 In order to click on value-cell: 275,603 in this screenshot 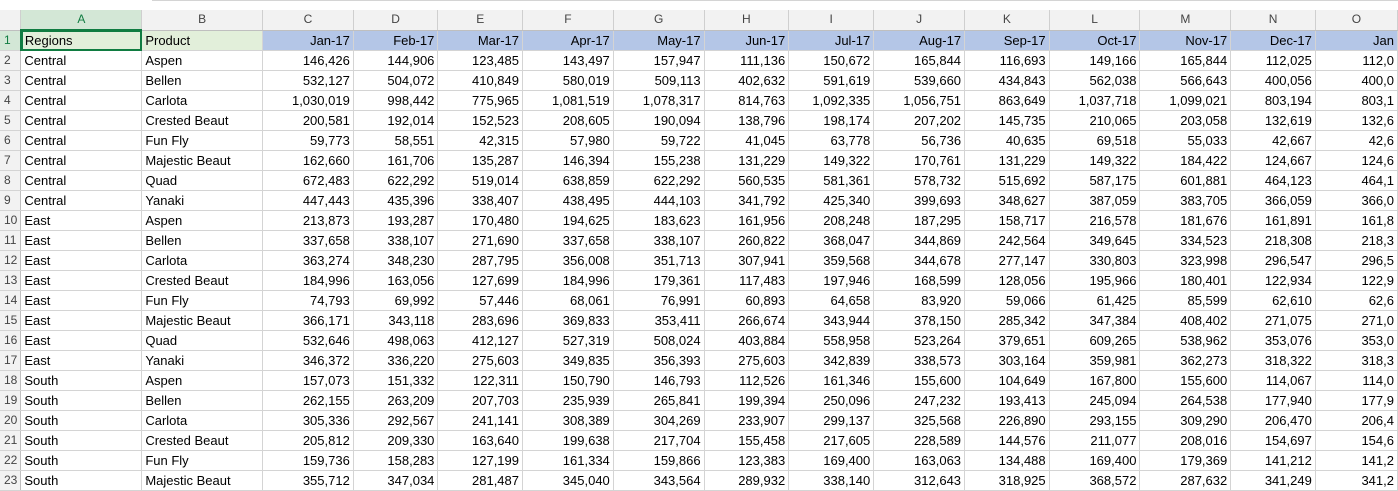, I will do `click(480, 360)`.